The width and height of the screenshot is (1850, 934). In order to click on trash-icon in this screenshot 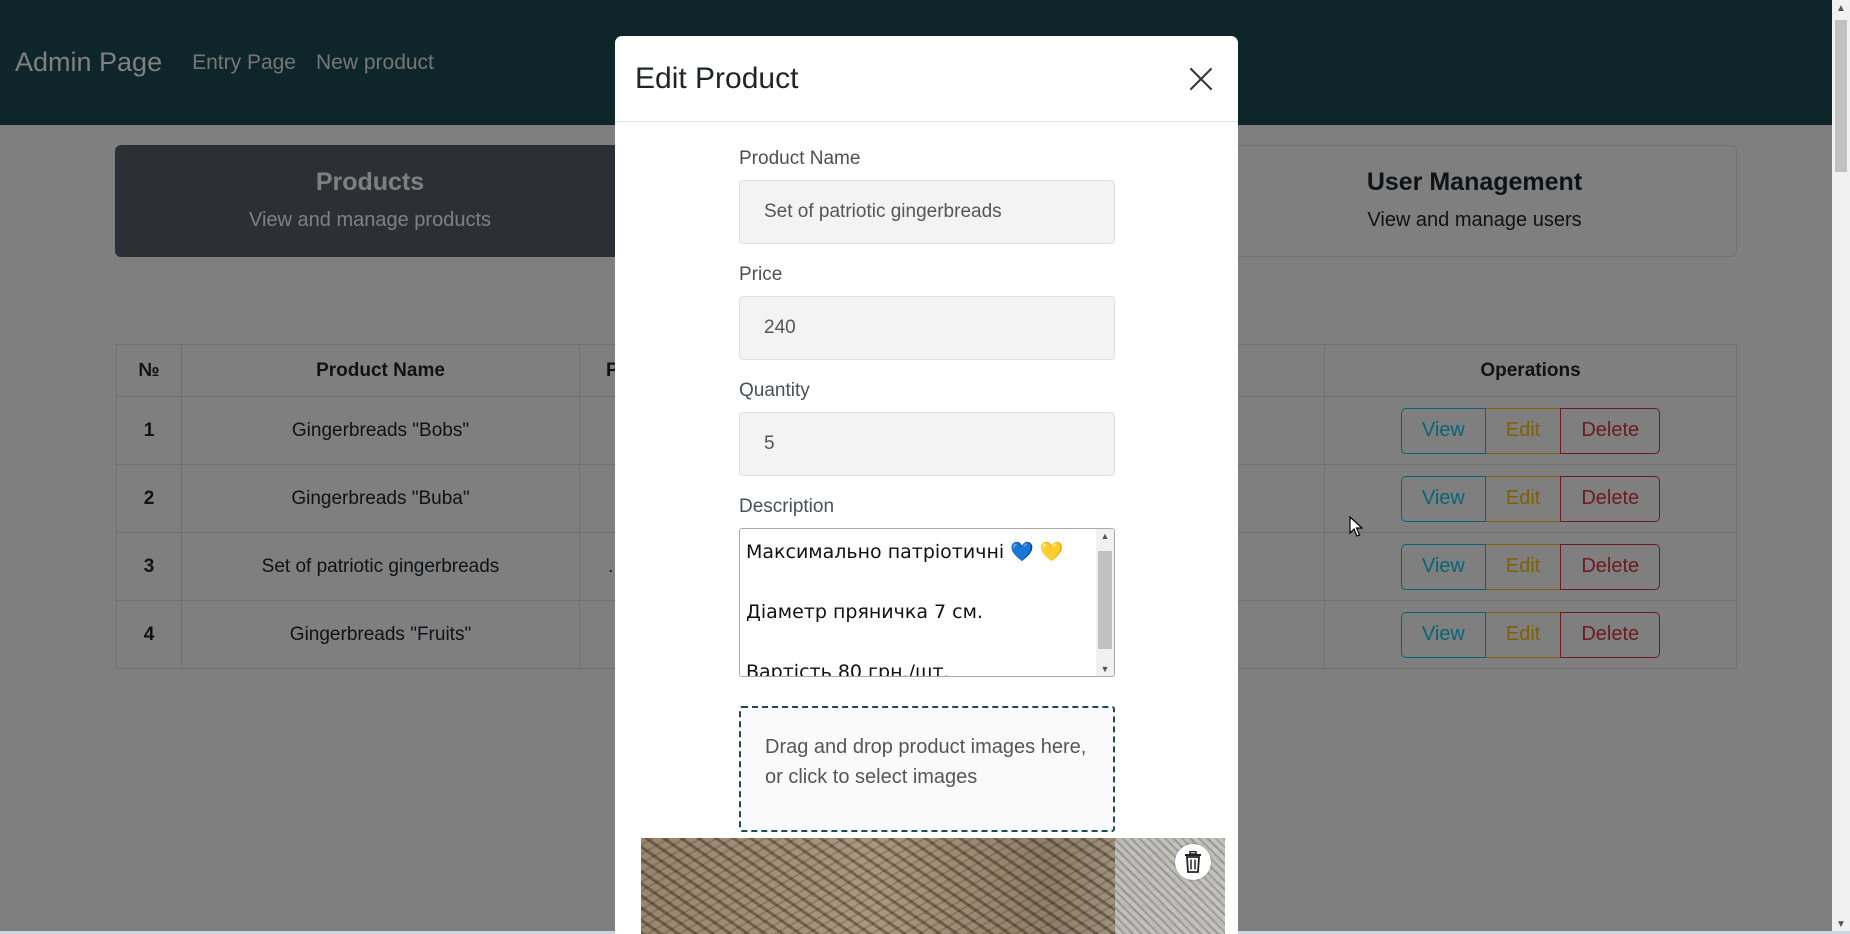, I will do `click(1193, 862)`.